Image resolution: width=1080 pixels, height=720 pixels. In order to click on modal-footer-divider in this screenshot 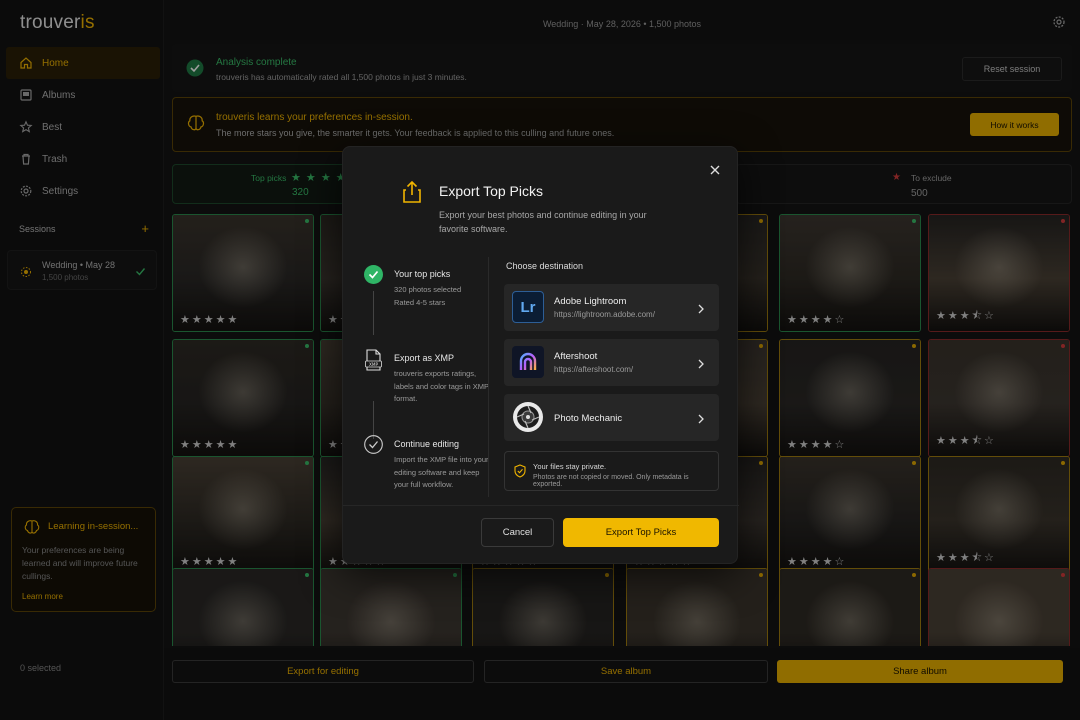, I will do `click(541, 505)`.